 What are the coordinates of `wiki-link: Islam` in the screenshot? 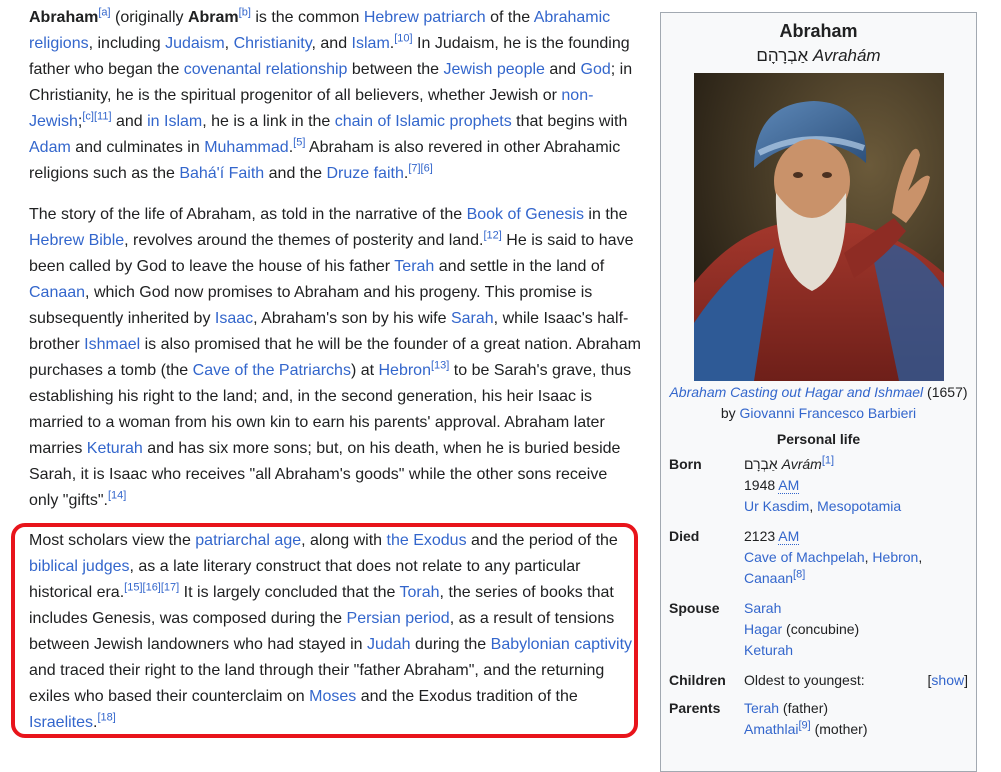 It's located at (371, 43).